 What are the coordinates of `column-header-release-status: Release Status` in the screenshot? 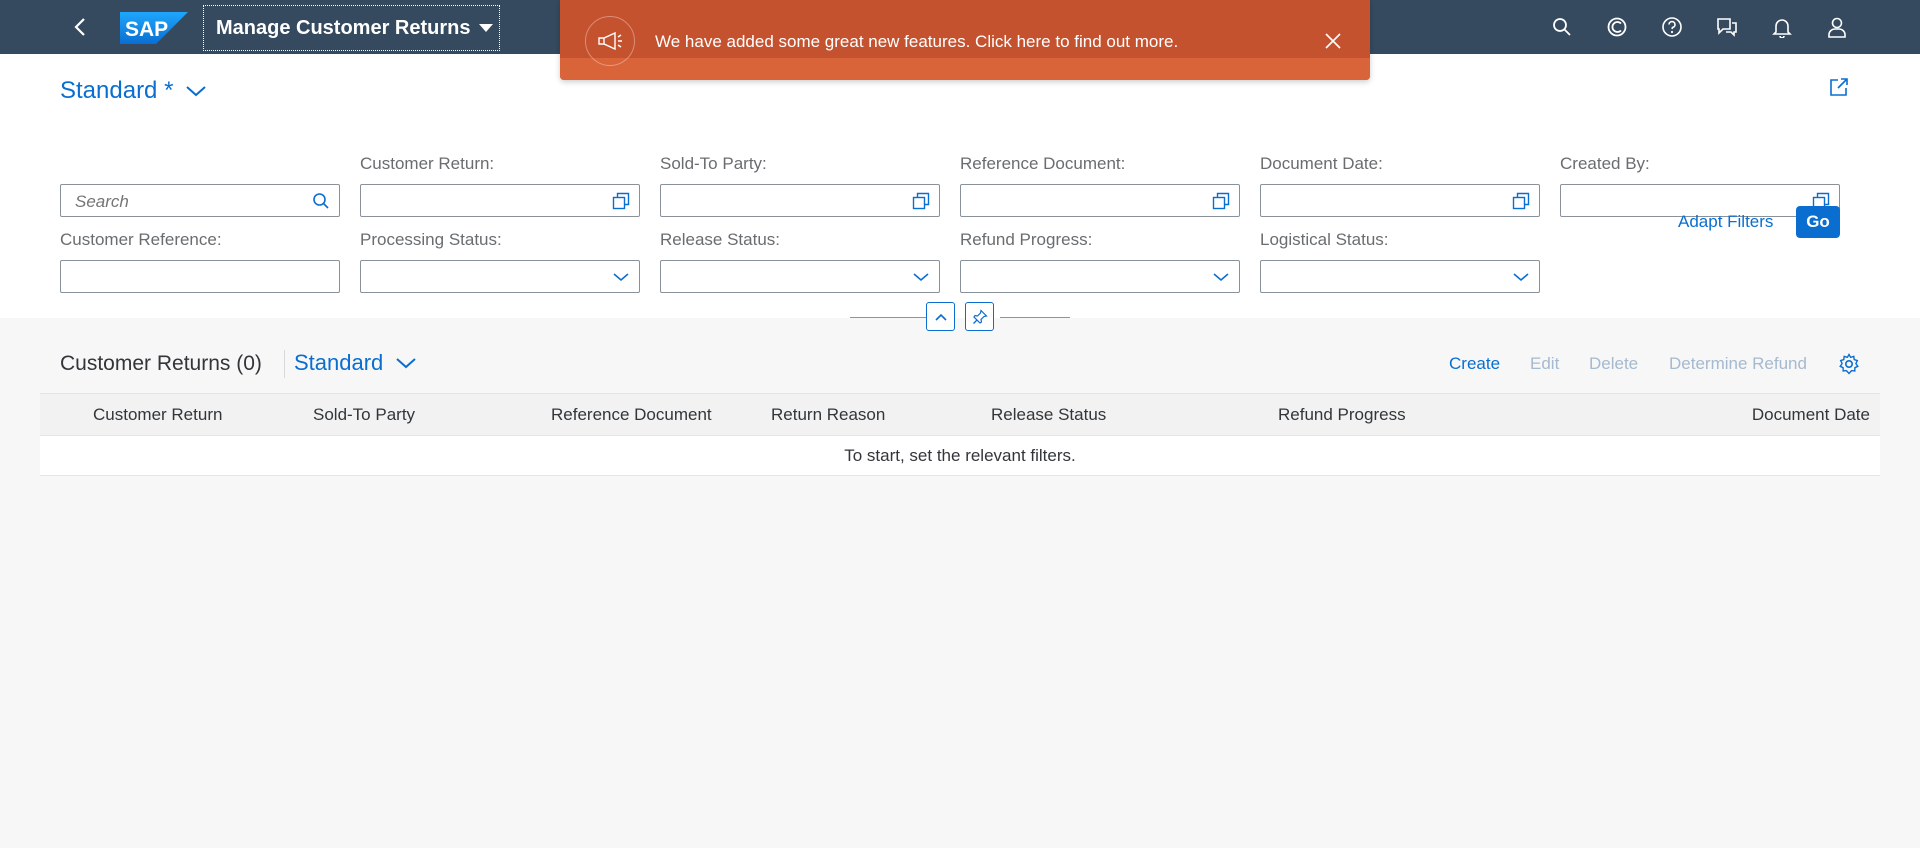 It's located at (1048, 415).